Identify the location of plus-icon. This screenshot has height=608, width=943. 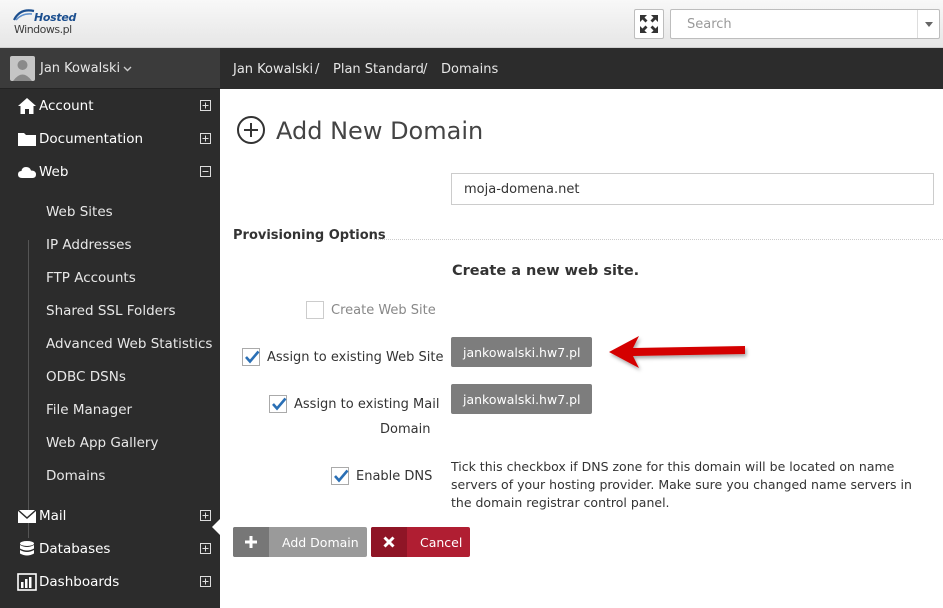
(251, 542).